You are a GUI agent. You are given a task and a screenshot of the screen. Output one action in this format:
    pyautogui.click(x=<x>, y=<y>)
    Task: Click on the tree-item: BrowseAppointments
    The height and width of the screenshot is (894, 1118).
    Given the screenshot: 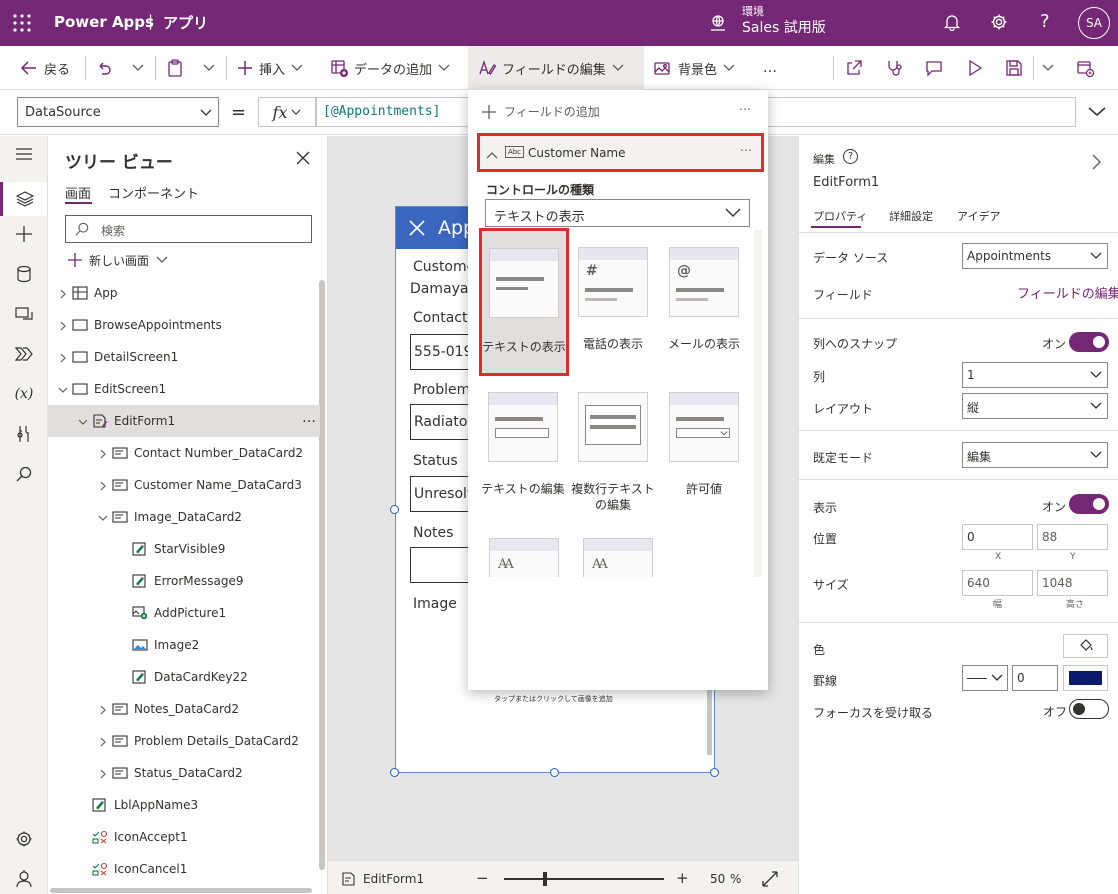 What is the action you would take?
    pyautogui.click(x=184, y=325)
    